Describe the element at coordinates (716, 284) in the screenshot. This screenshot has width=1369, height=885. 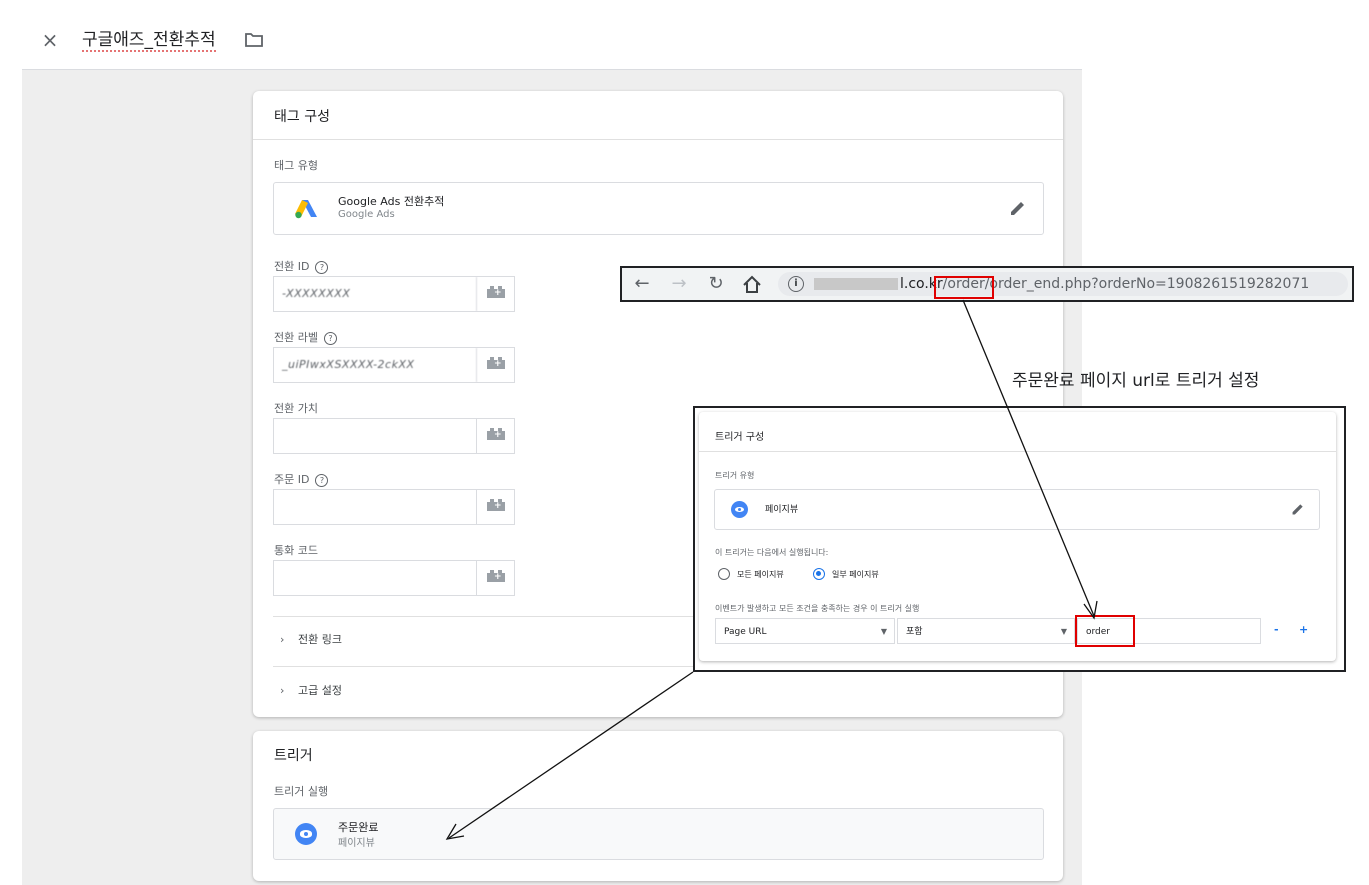
I see `reload-icon: ↻` at that location.